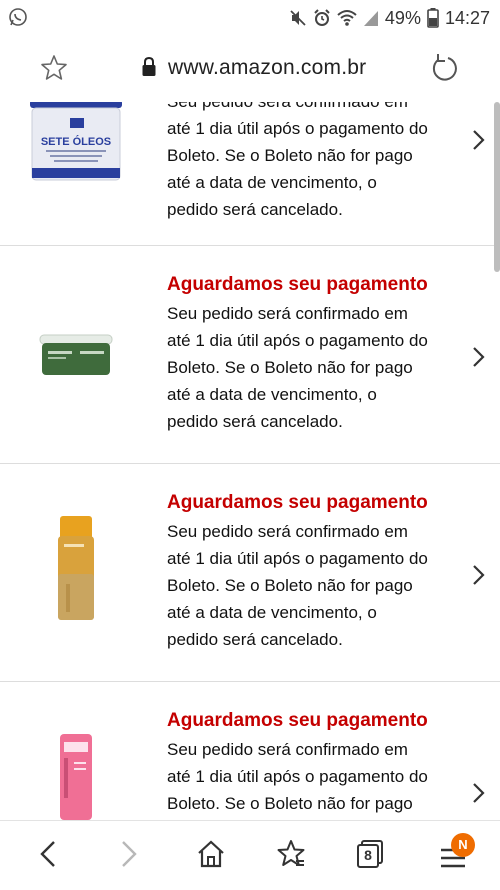  Describe the element at coordinates (211, 854) in the screenshot. I see `home-icon` at that location.